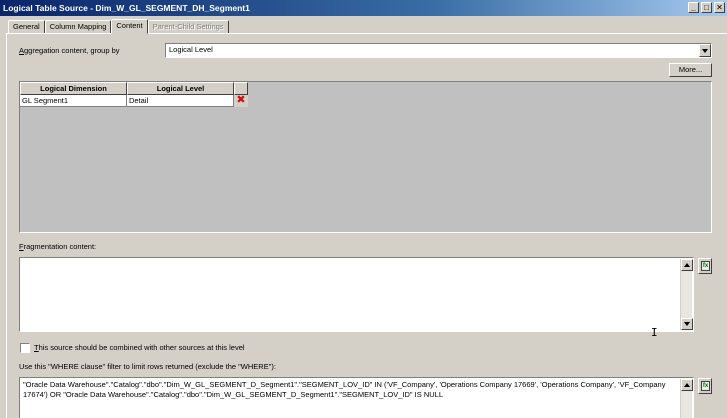 This screenshot has height=418, width=727. I want to click on aggregation-label: Aggregation content, group by, so click(69, 50).